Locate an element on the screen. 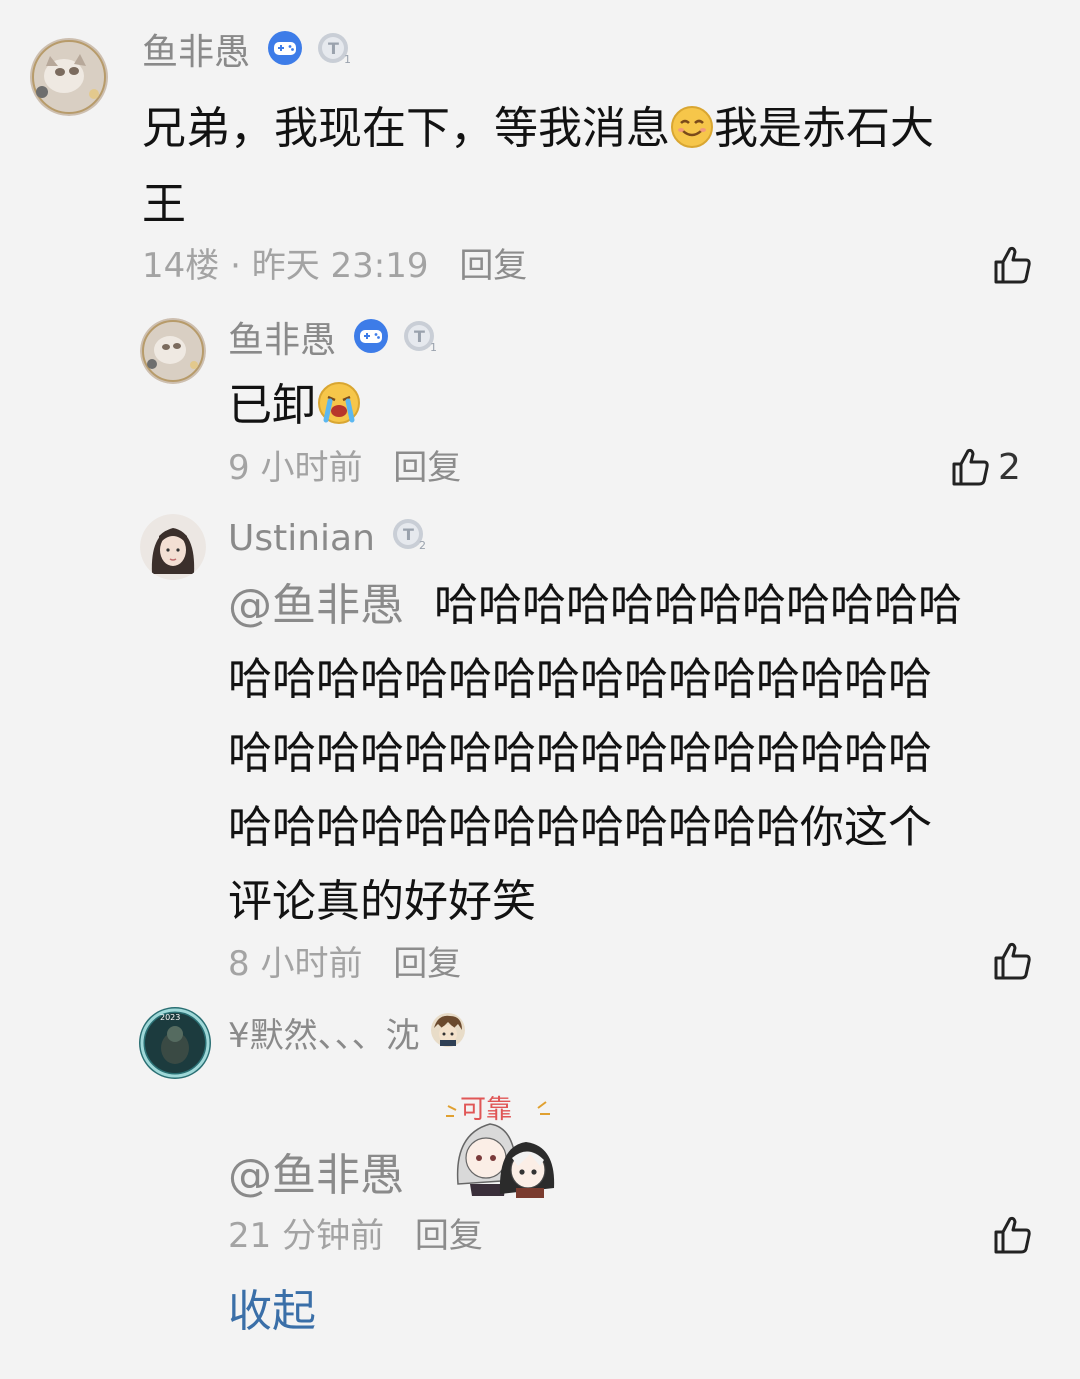  avatar: 2023 is located at coordinates (175, 1043).